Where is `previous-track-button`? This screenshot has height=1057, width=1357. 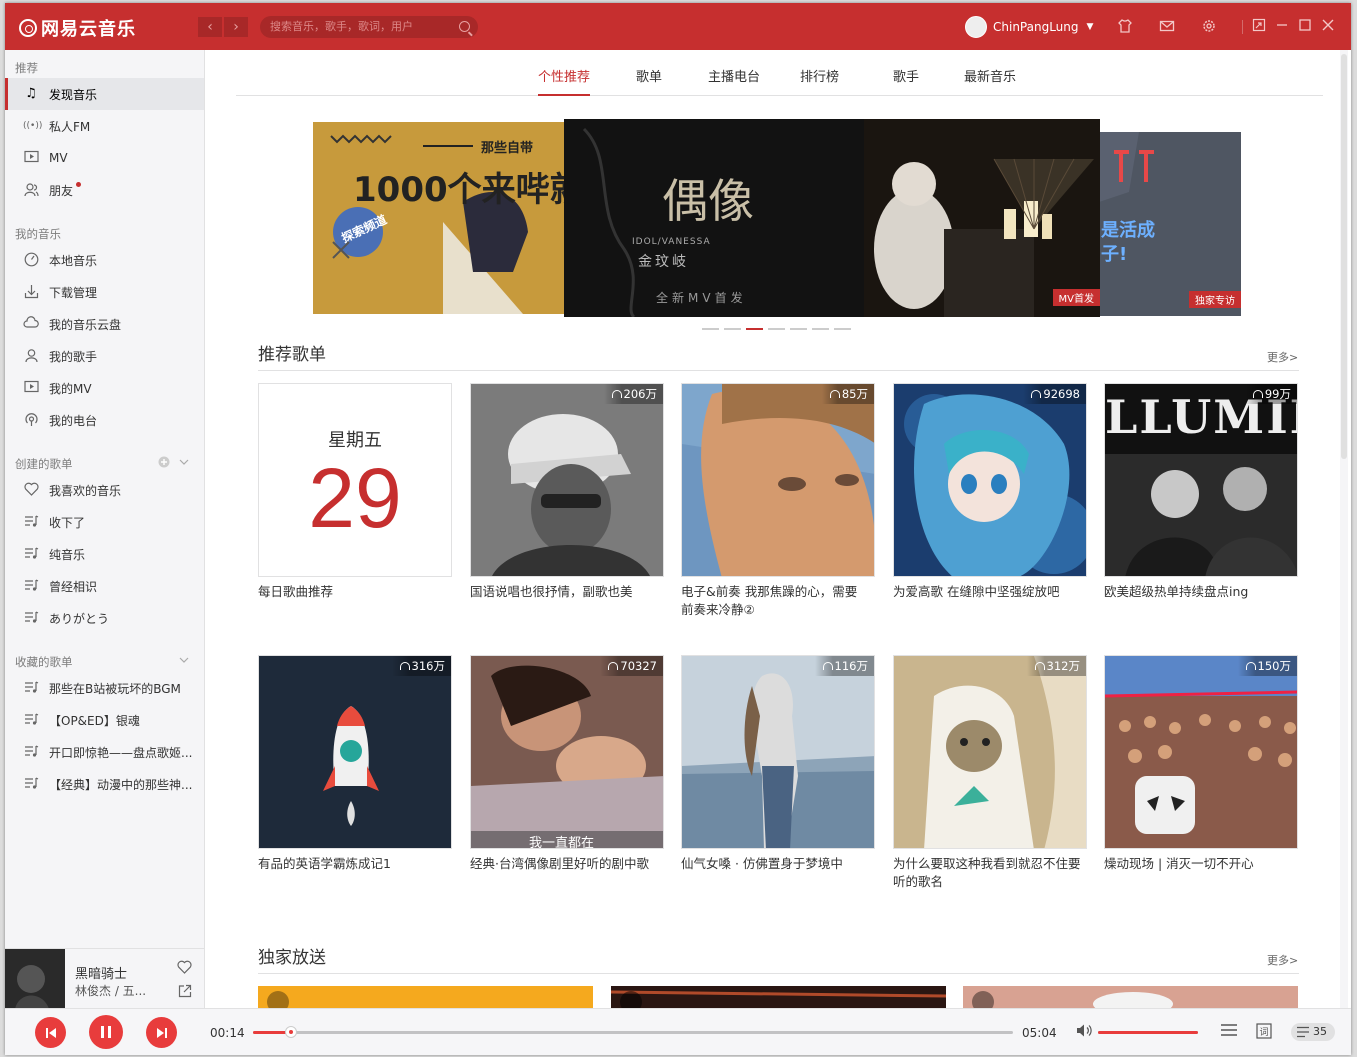
previous-track-button is located at coordinates (50, 1032).